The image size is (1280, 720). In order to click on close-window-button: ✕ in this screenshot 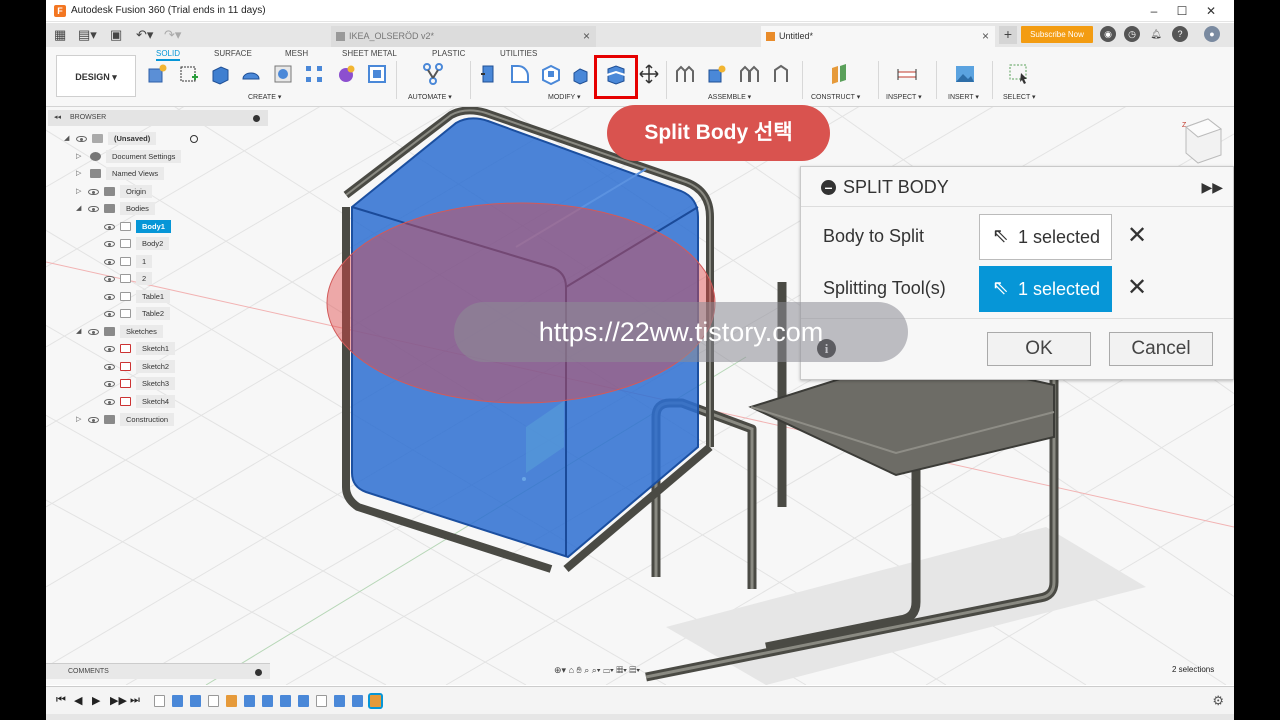, I will do `click(1211, 11)`.